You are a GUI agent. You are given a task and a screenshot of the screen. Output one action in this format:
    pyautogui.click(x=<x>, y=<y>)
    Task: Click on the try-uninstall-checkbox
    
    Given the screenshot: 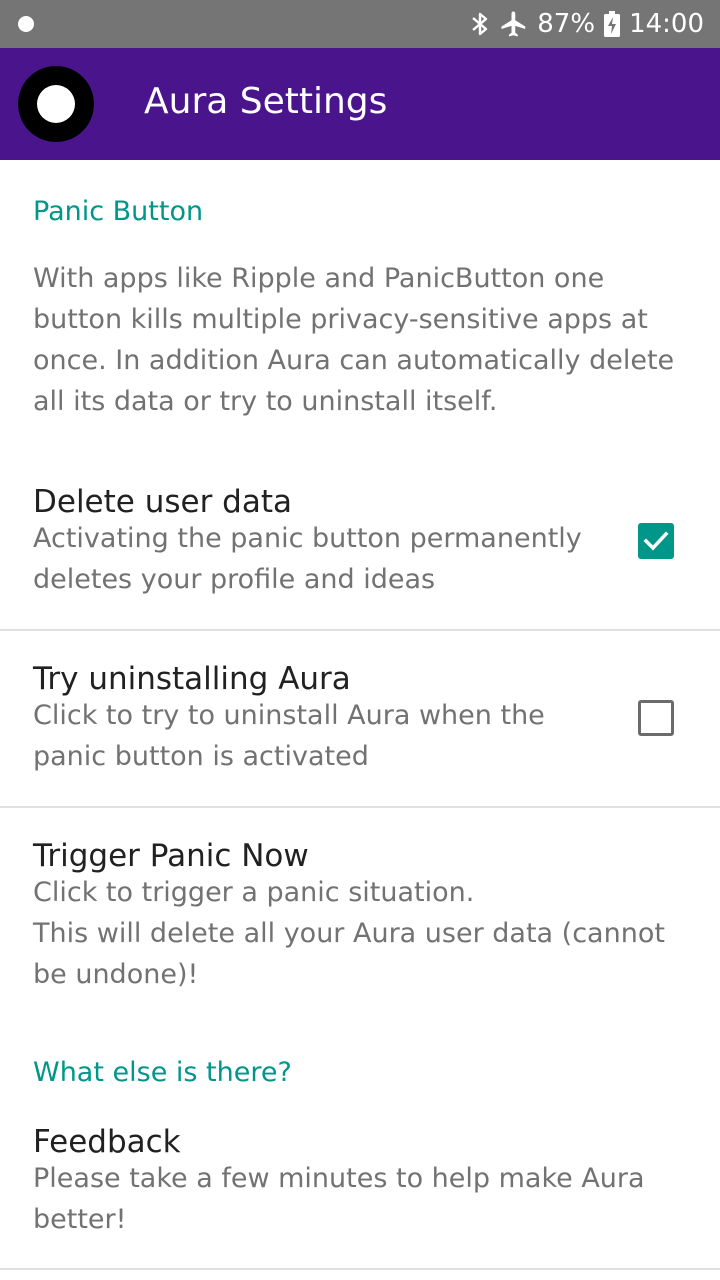 What is the action you would take?
    pyautogui.click(x=656, y=718)
    